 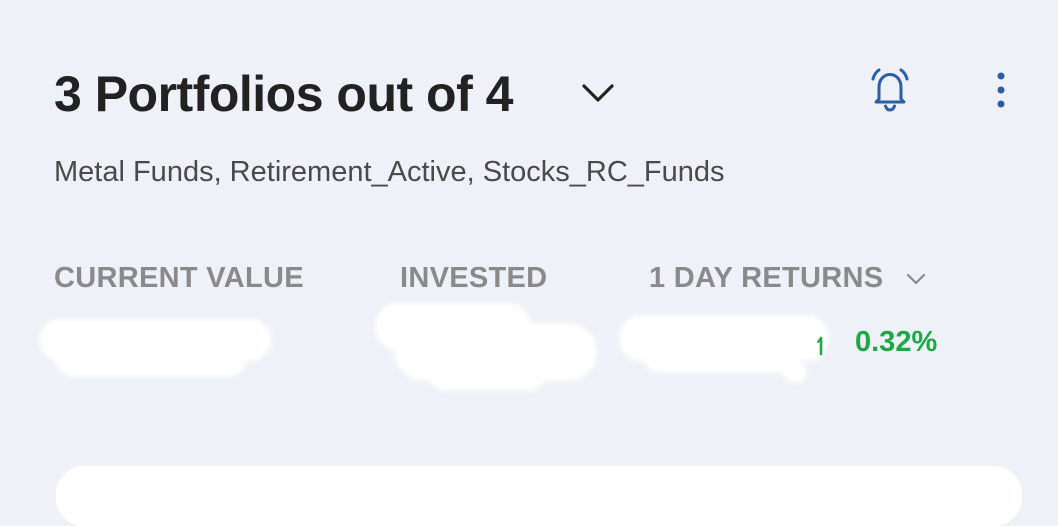 I want to click on portfolio-header: 3 Portfolios out of 4, so click(x=534, y=94).